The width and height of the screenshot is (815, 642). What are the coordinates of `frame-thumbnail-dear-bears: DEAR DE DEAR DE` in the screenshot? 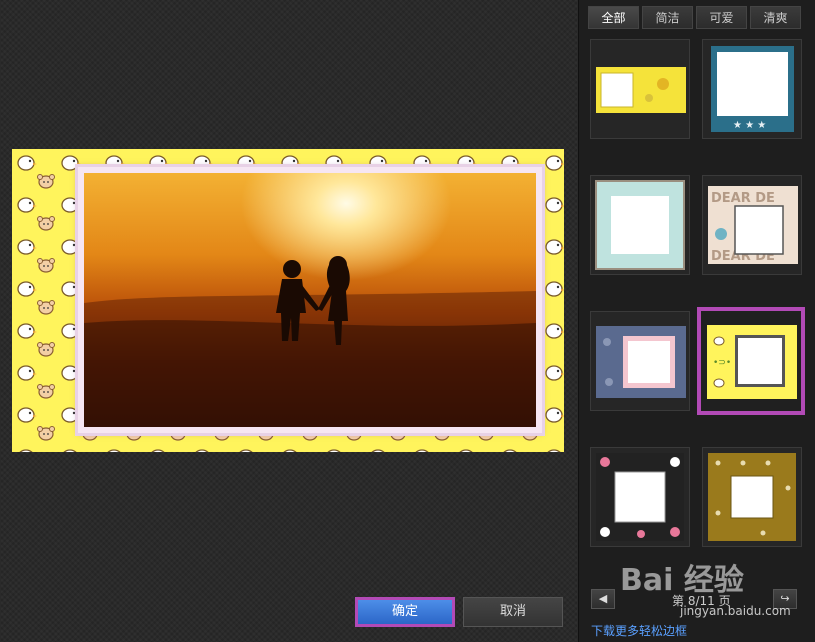 It's located at (752, 225).